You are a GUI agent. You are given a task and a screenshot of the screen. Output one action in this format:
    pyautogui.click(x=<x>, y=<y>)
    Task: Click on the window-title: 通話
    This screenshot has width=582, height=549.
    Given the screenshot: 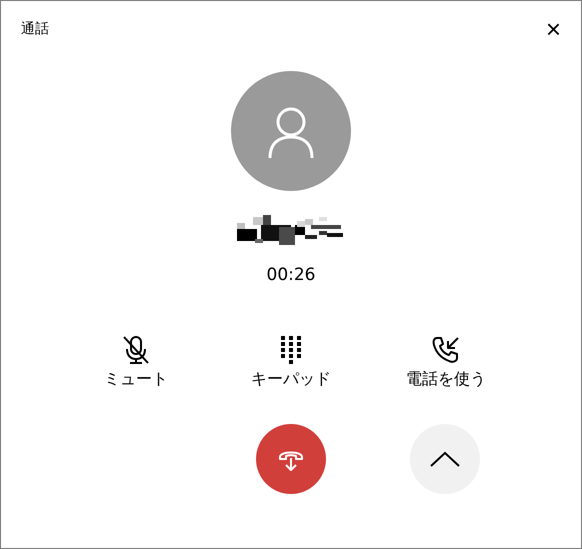 What is the action you would take?
    pyautogui.click(x=35, y=29)
    